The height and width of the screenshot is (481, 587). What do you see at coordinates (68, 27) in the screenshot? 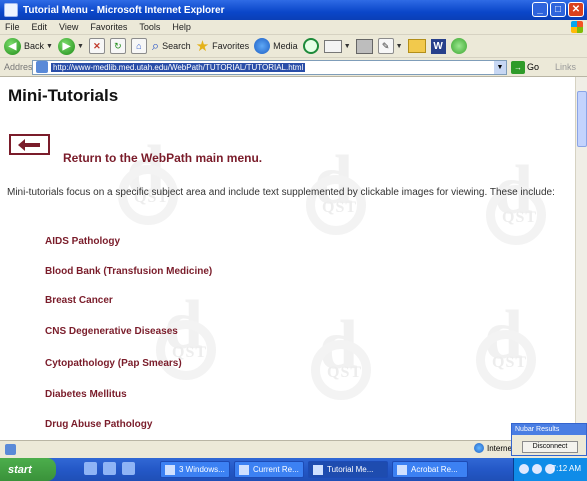
I see `menu-view: View` at bounding box center [68, 27].